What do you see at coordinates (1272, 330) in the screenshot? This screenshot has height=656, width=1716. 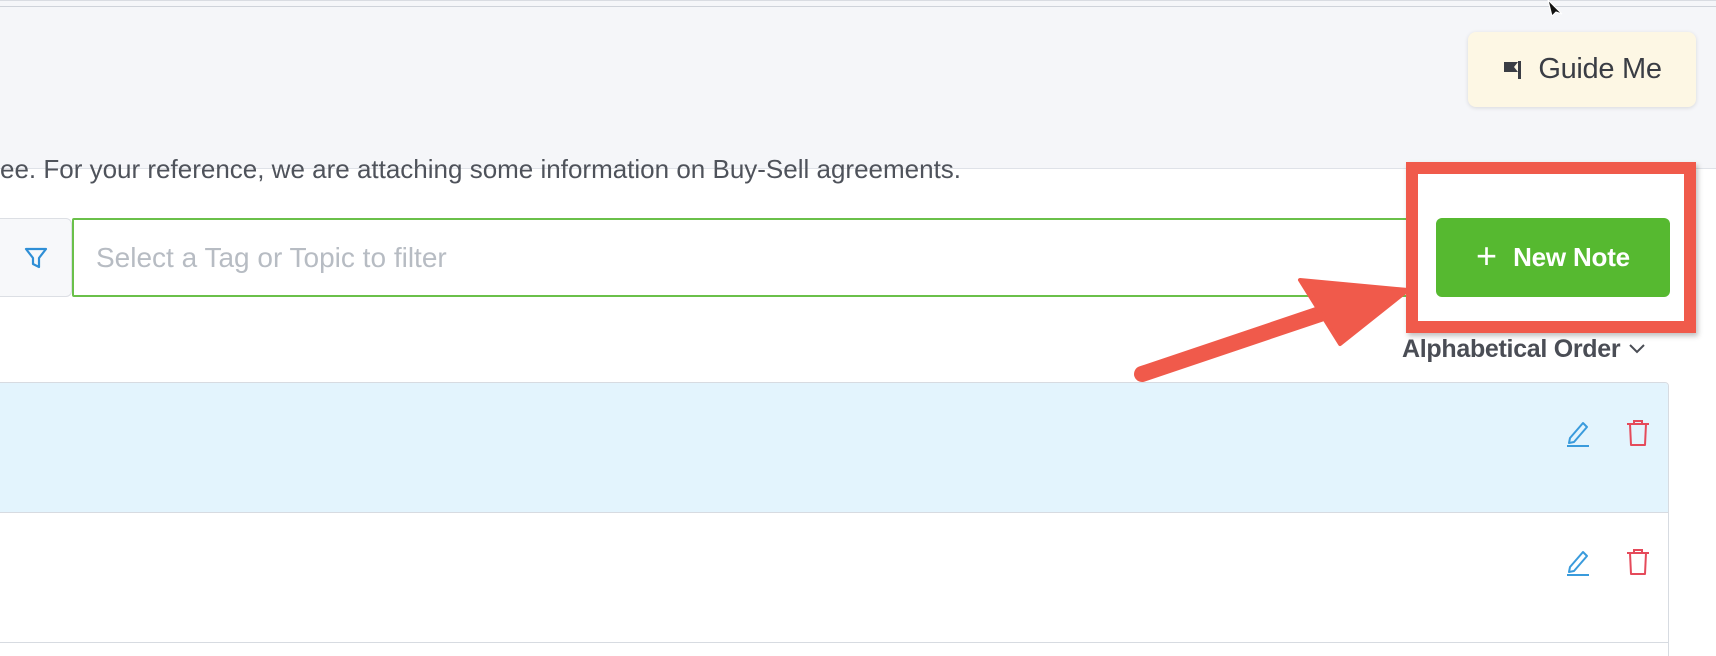 I see `annotation-arrow` at bounding box center [1272, 330].